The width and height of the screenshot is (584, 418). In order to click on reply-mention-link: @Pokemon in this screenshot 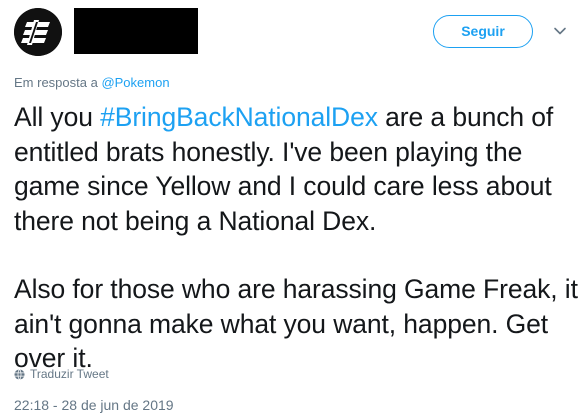, I will do `click(135, 82)`.